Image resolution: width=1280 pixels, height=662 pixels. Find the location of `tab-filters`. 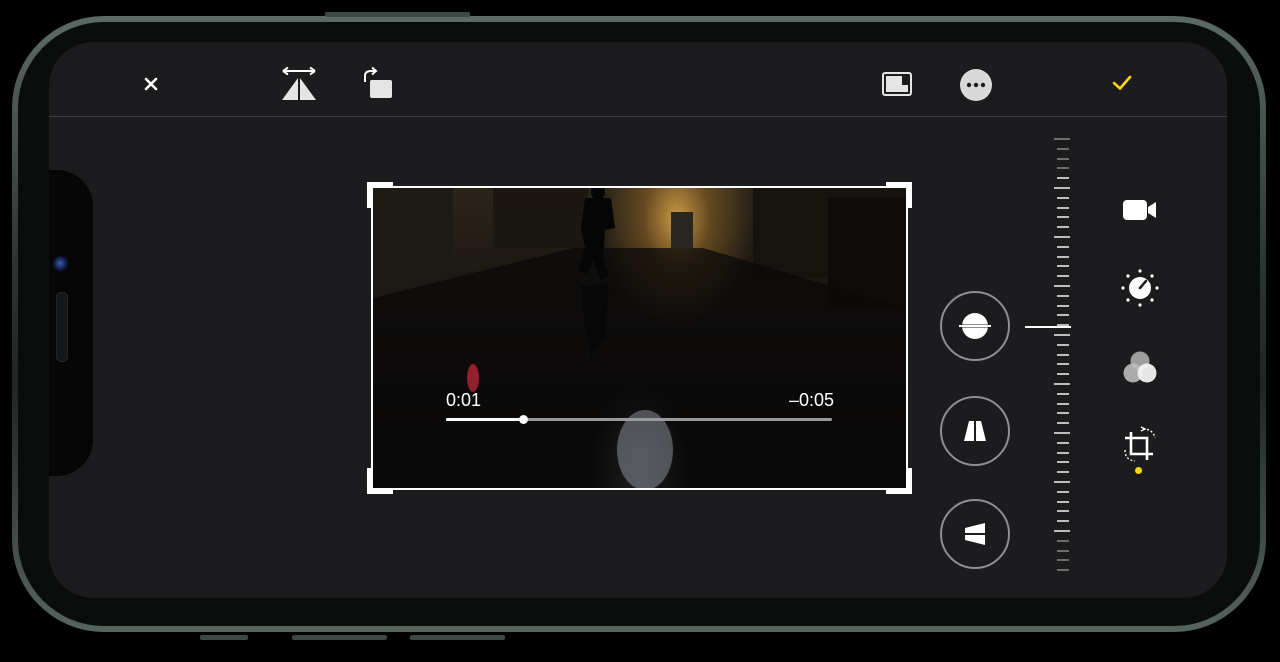

tab-filters is located at coordinates (1140, 368).